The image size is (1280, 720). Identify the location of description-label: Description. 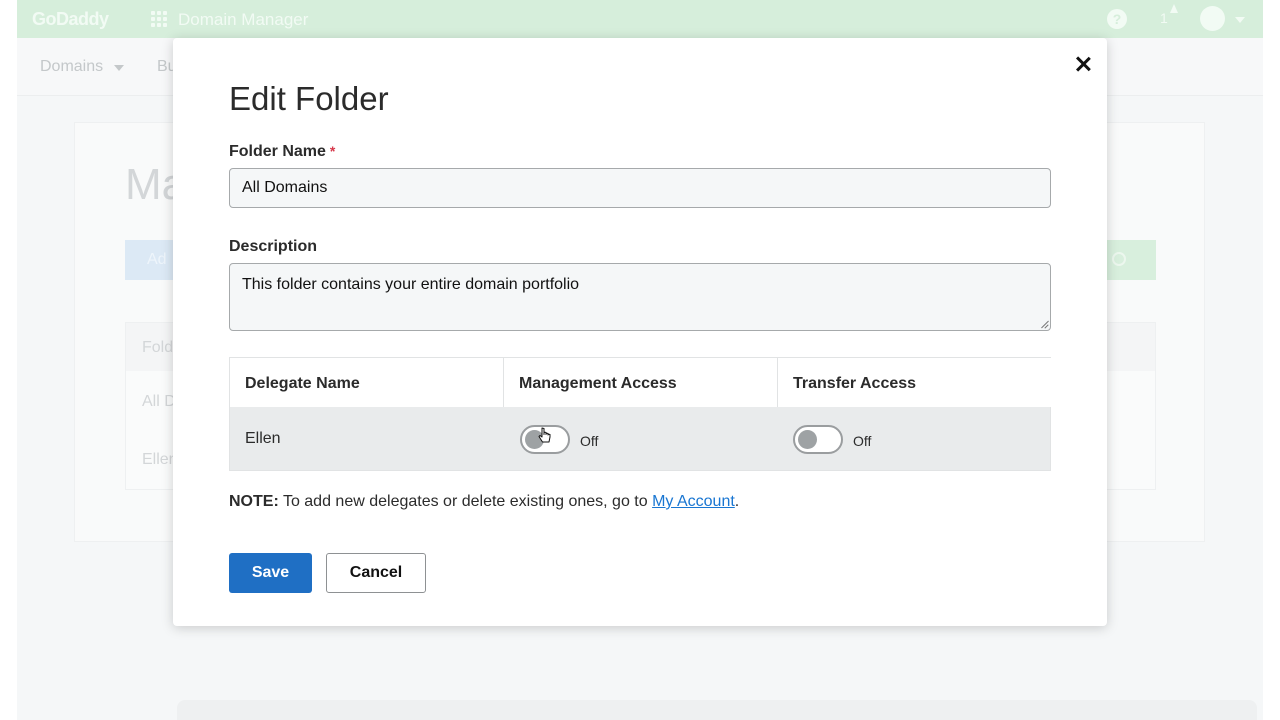
(273, 246).